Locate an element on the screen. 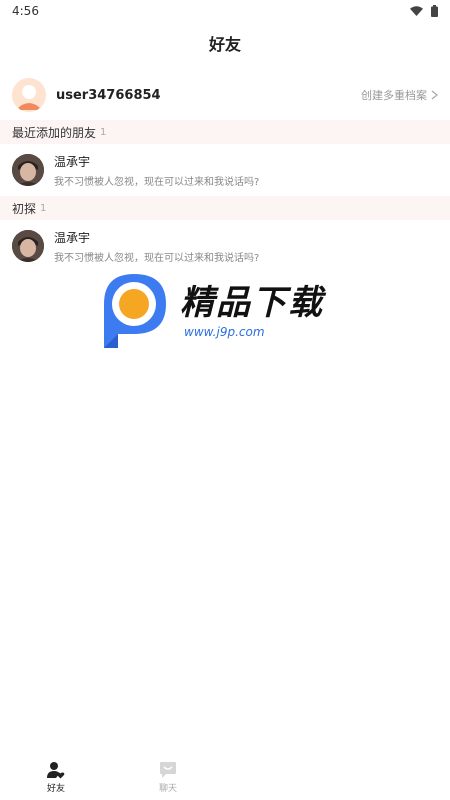 The width and height of the screenshot is (450, 800). tab-friends: 好友 is located at coordinates (56, 777).